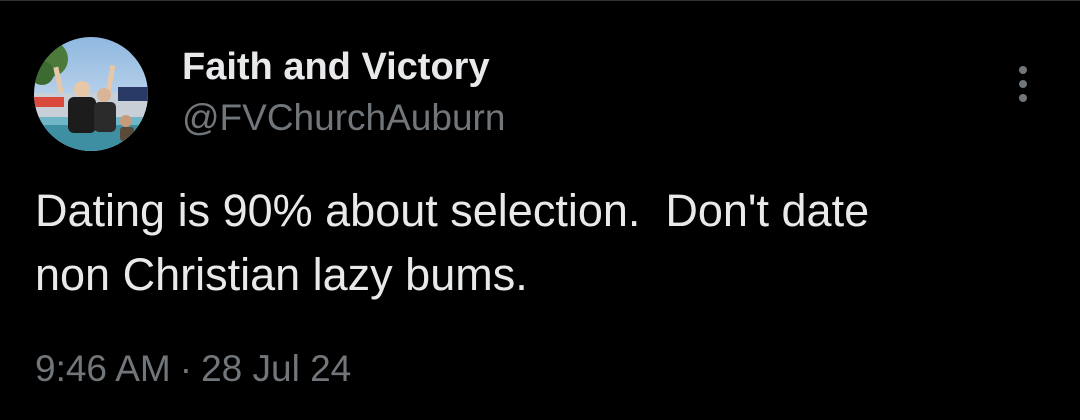  What do you see at coordinates (276, 368) in the screenshot?
I see `tweet-date: 28 Jul 24` at bounding box center [276, 368].